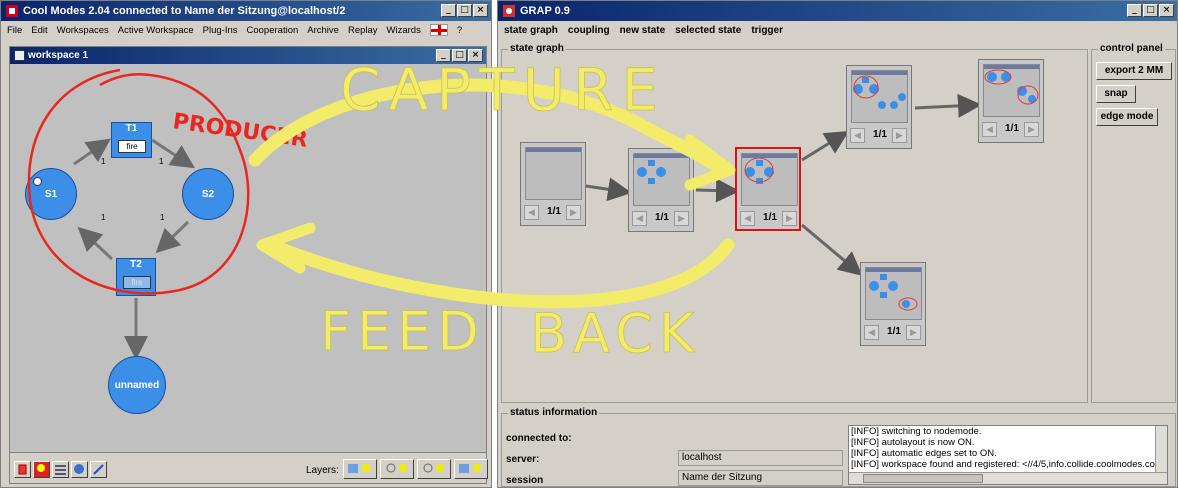 Image resolution: width=1178 pixels, height=488 pixels. I want to click on trash-icon, so click(22, 469).